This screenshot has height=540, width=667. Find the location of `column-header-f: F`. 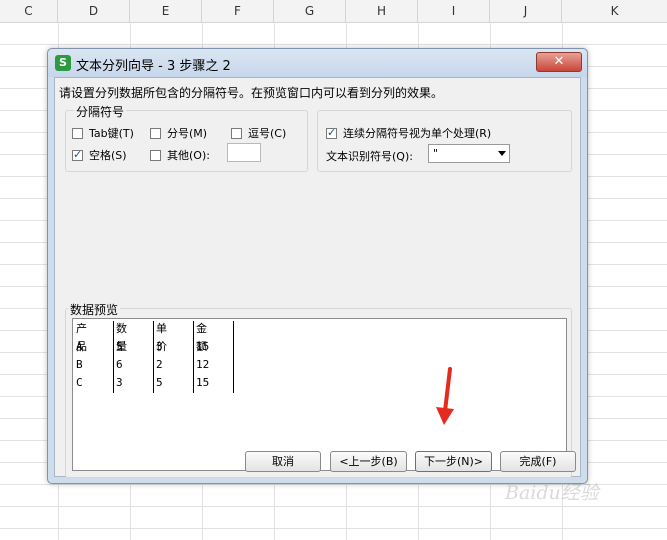

column-header-f: F is located at coordinates (238, 11).